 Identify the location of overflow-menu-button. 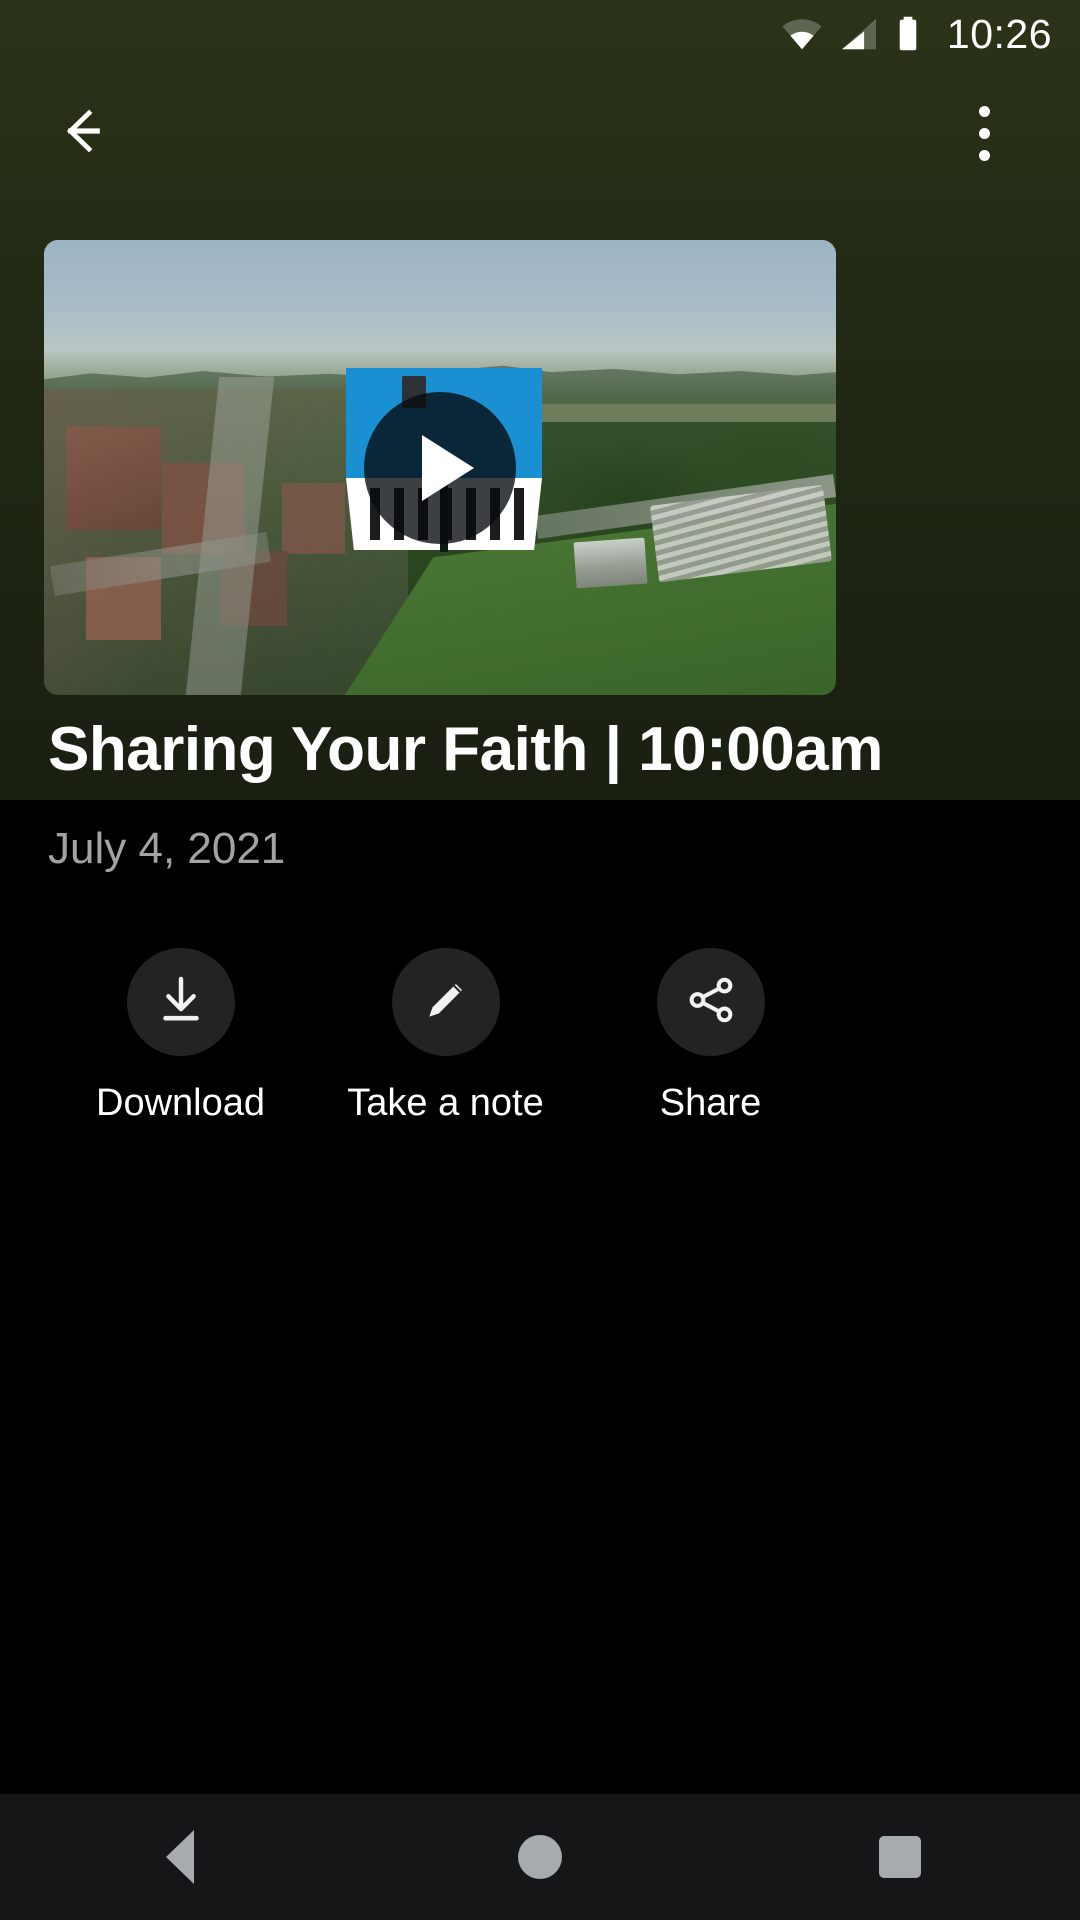
(984, 133).